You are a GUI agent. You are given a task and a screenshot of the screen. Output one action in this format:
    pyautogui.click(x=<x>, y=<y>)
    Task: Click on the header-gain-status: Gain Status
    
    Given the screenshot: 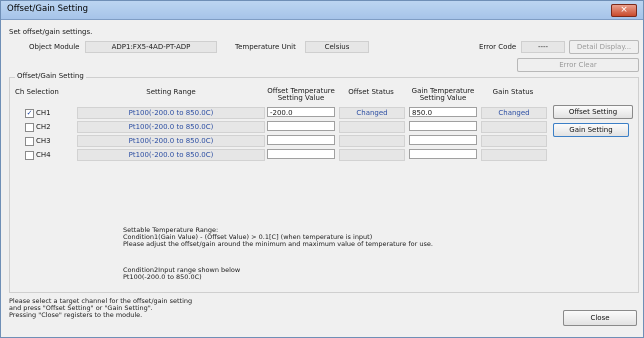 What is the action you would take?
    pyautogui.click(x=513, y=92)
    